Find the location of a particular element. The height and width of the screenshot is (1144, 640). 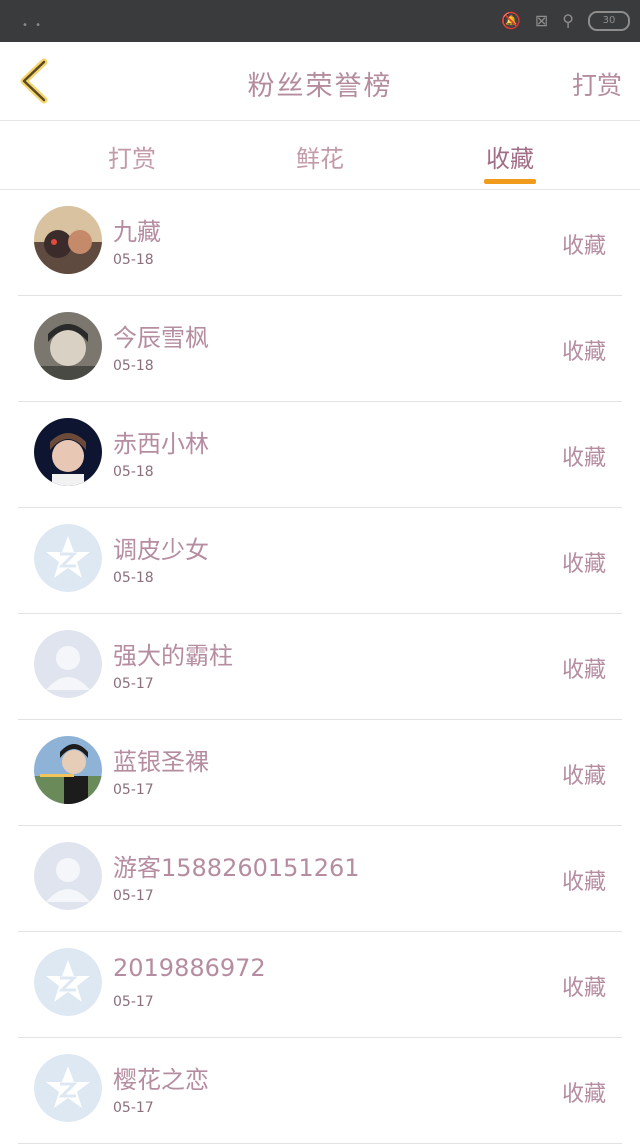

list-item: 今辰雪枫 05-18 收藏 is located at coordinates (320, 349).